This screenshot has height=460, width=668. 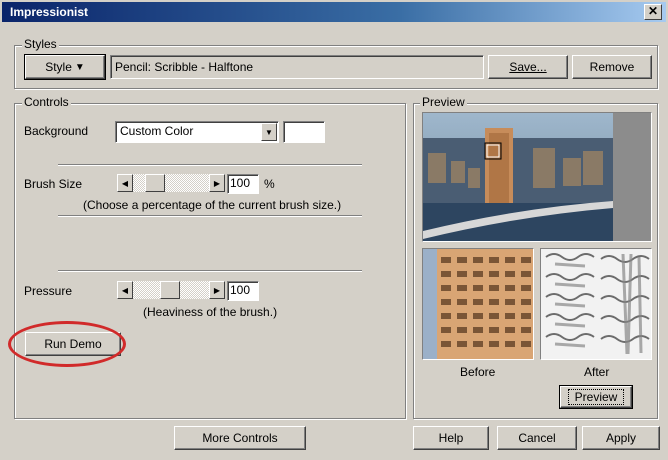 I want to click on triangle-down-icon: ▼, so click(x=79, y=67).